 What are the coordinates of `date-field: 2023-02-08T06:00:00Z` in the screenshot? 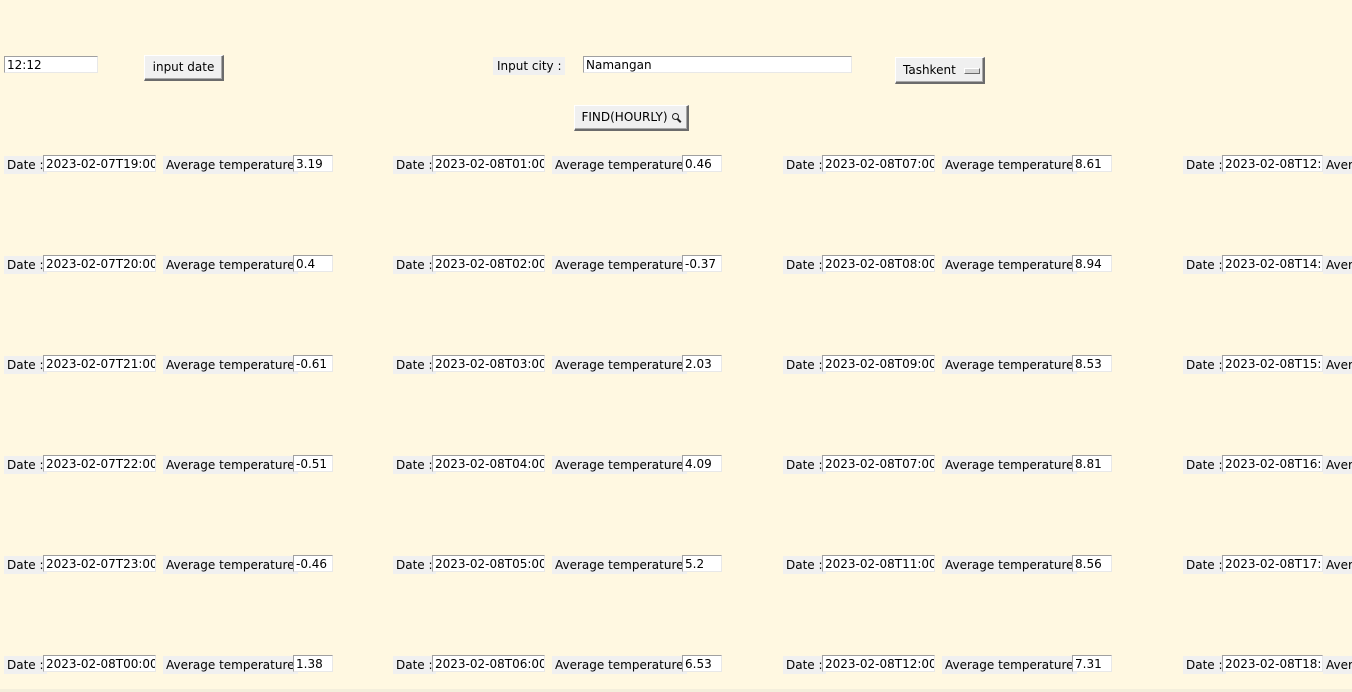 It's located at (488, 663).